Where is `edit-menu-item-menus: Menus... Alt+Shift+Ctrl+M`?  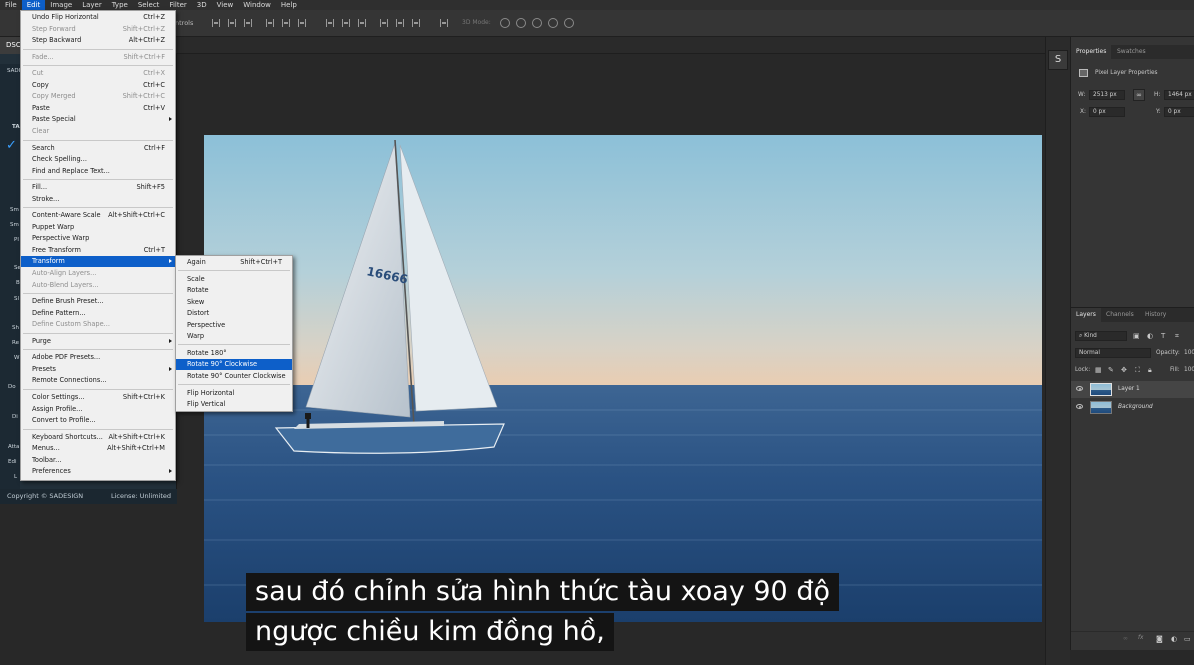
edit-menu-item-menus: Menus... Alt+Shift+Ctrl+M is located at coordinates (98, 448).